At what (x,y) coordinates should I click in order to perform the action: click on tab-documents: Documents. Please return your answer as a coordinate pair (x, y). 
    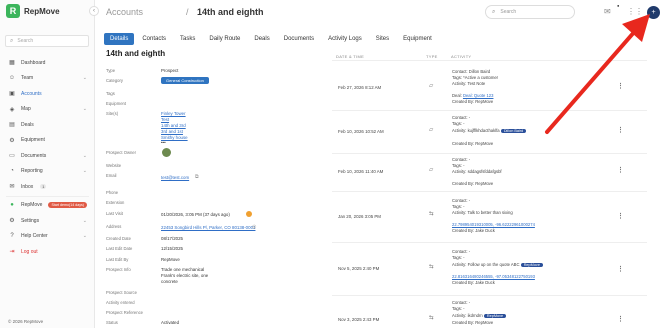
    Looking at the image, I should click on (299, 39).